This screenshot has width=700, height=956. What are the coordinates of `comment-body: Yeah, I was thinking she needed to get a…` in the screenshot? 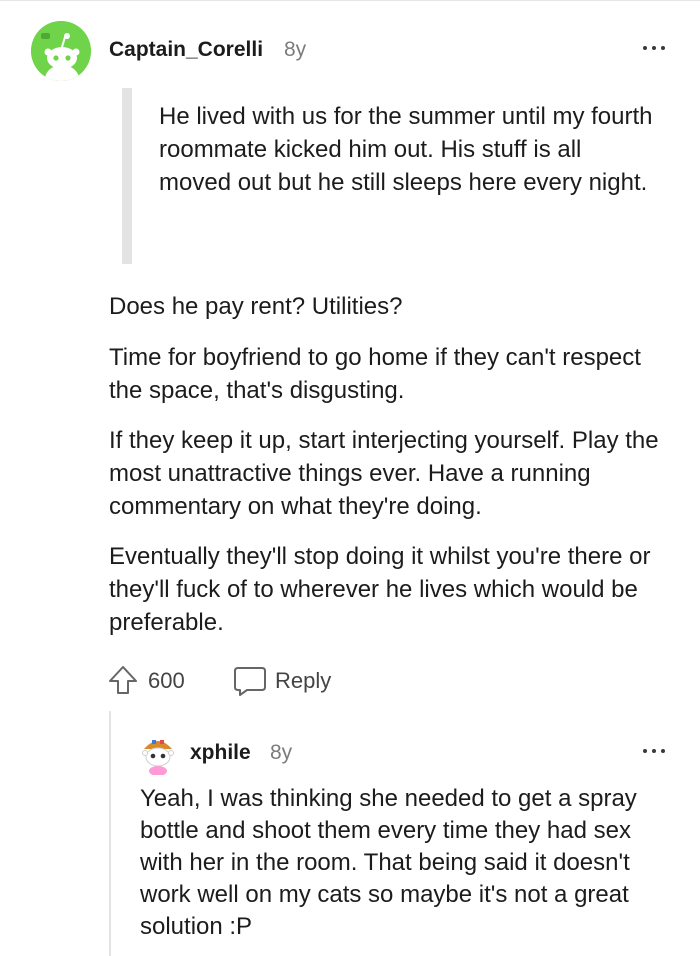 It's located at (388, 862).